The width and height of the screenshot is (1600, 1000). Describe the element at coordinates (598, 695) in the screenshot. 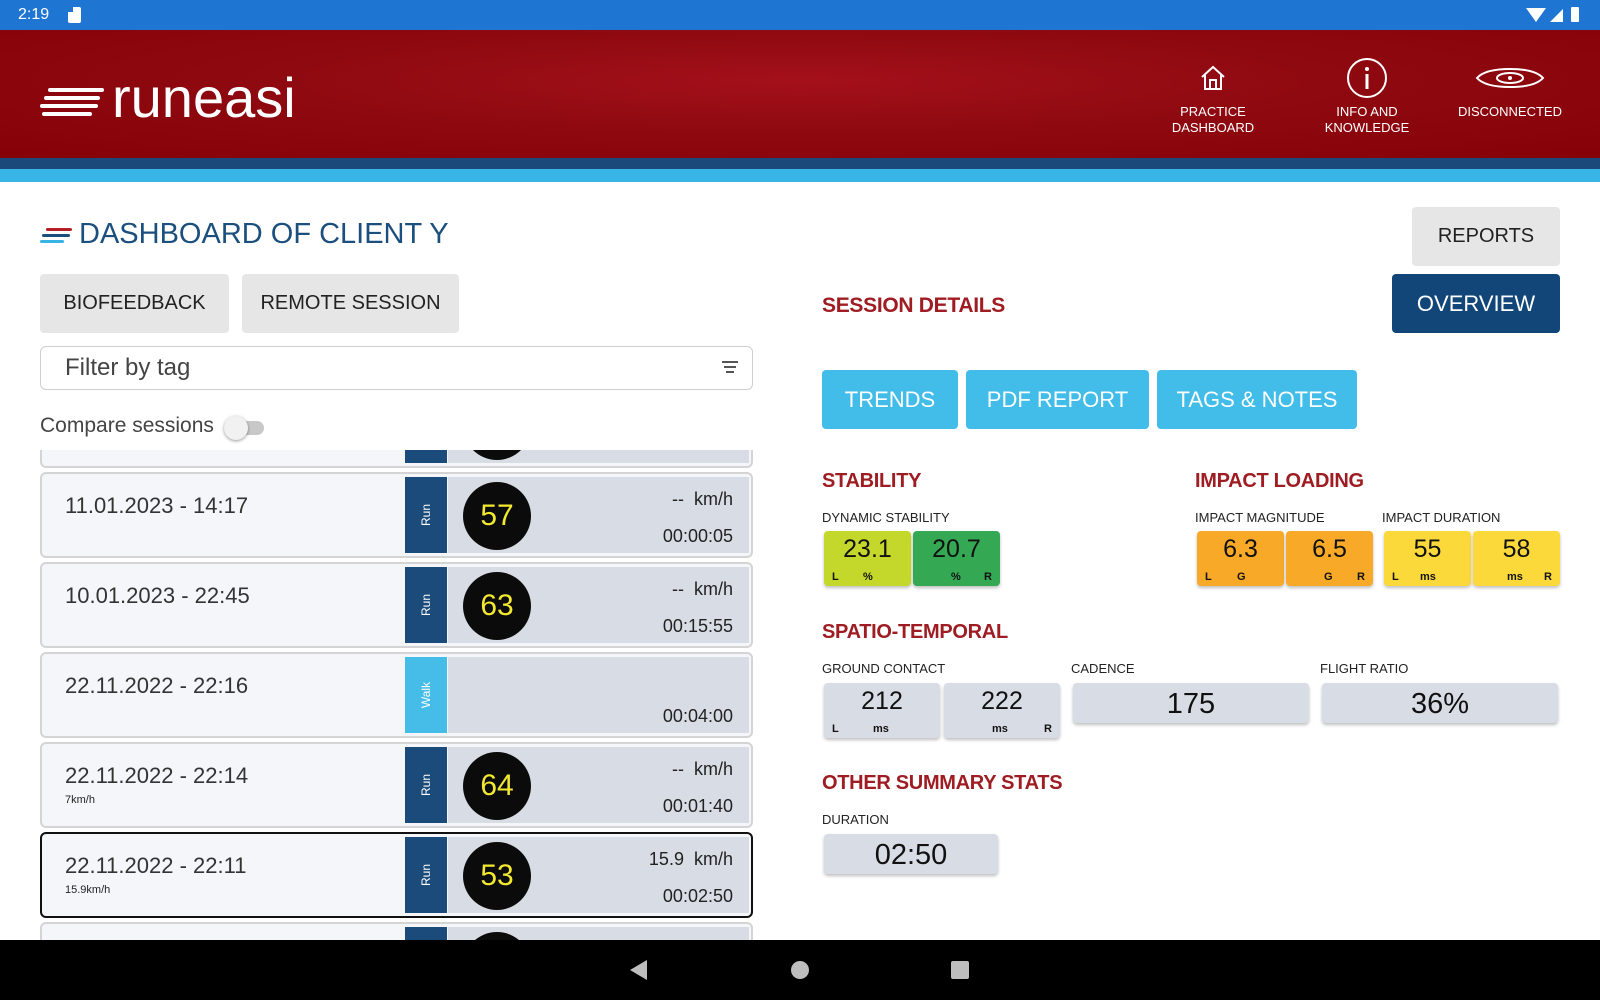

I see `session-panel: 00:04:00` at that location.